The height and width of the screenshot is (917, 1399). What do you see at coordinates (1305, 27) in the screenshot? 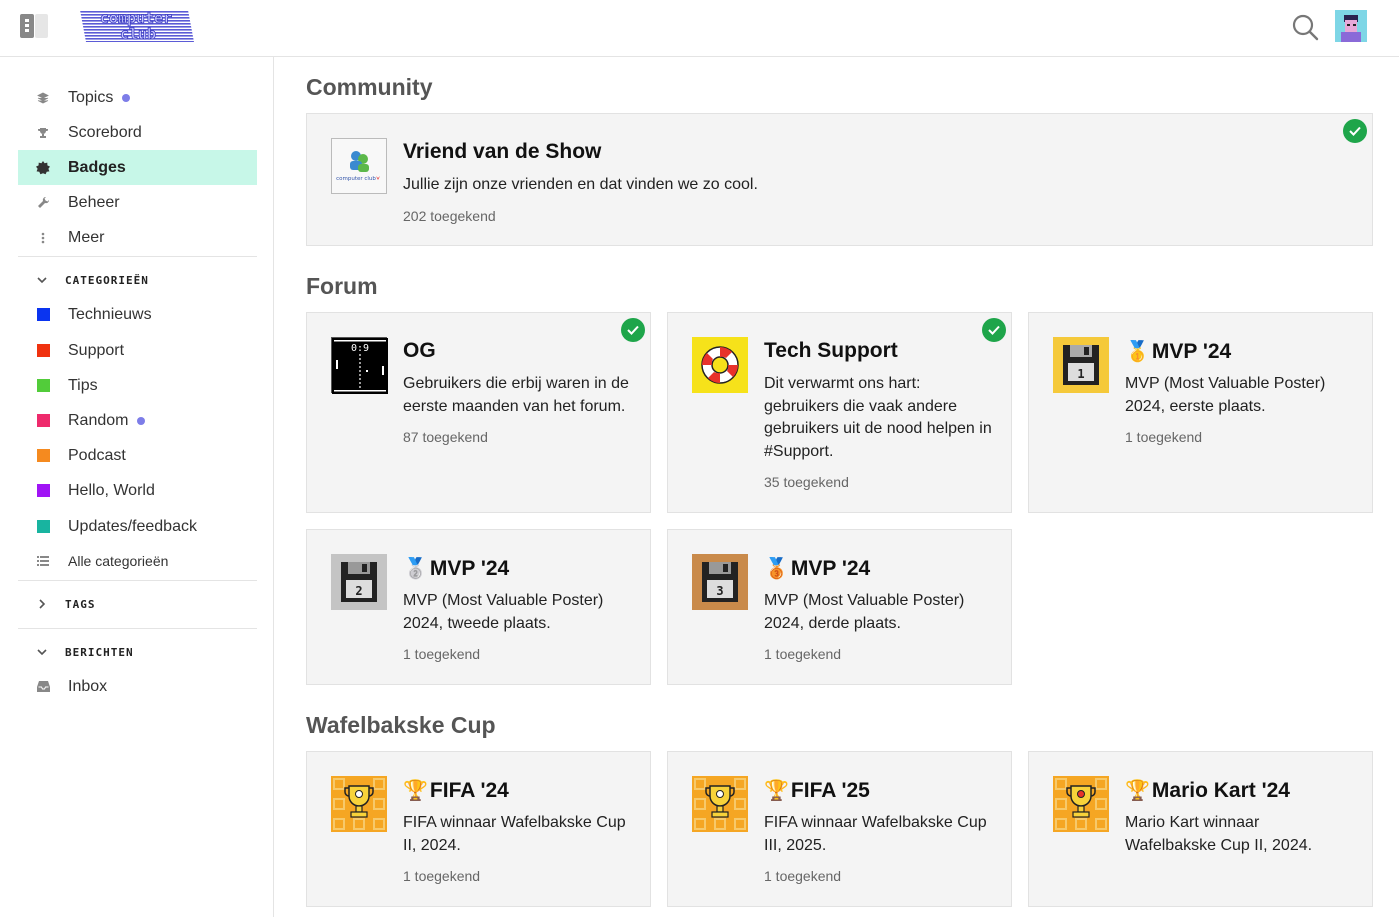
I see `search-icon` at bounding box center [1305, 27].